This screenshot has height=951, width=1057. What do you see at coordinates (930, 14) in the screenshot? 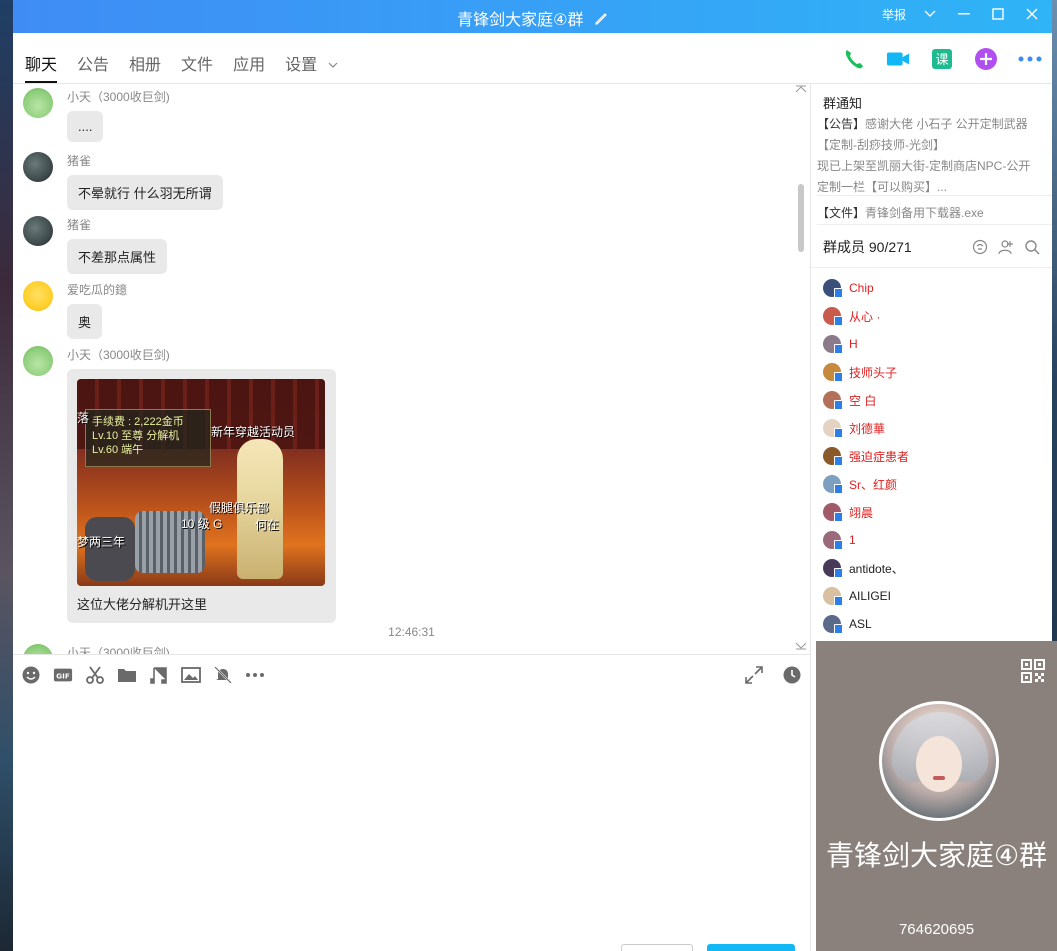
I see `dropdown-chevron-icon` at bounding box center [930, 14].